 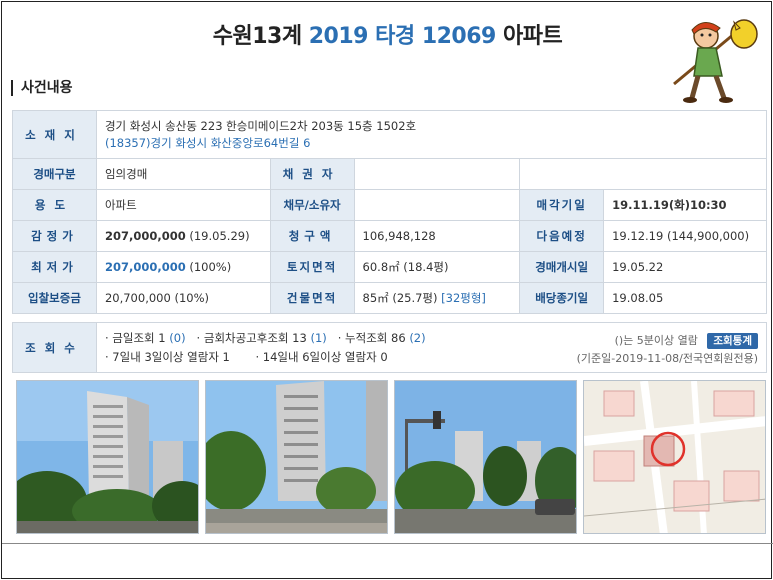 I want to click on next-schedule-value: 19.12.19 (144,900,000), so click(x=685, y=236).